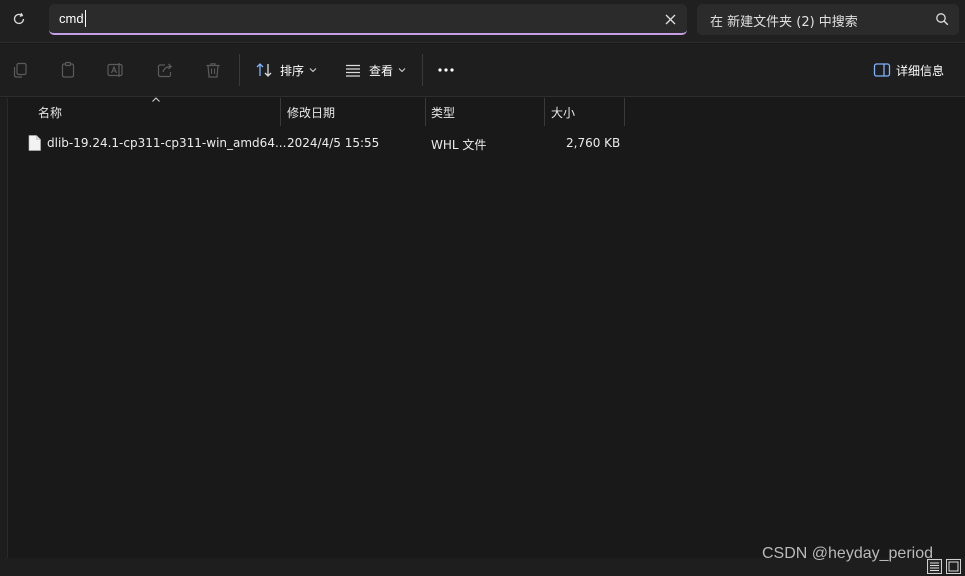 This screenshot has width=965, height=576. Describe the element at coordinates (333, 143) in the screenshot. I see `file-modified-date: 2024/4/5 15:55` at that location.